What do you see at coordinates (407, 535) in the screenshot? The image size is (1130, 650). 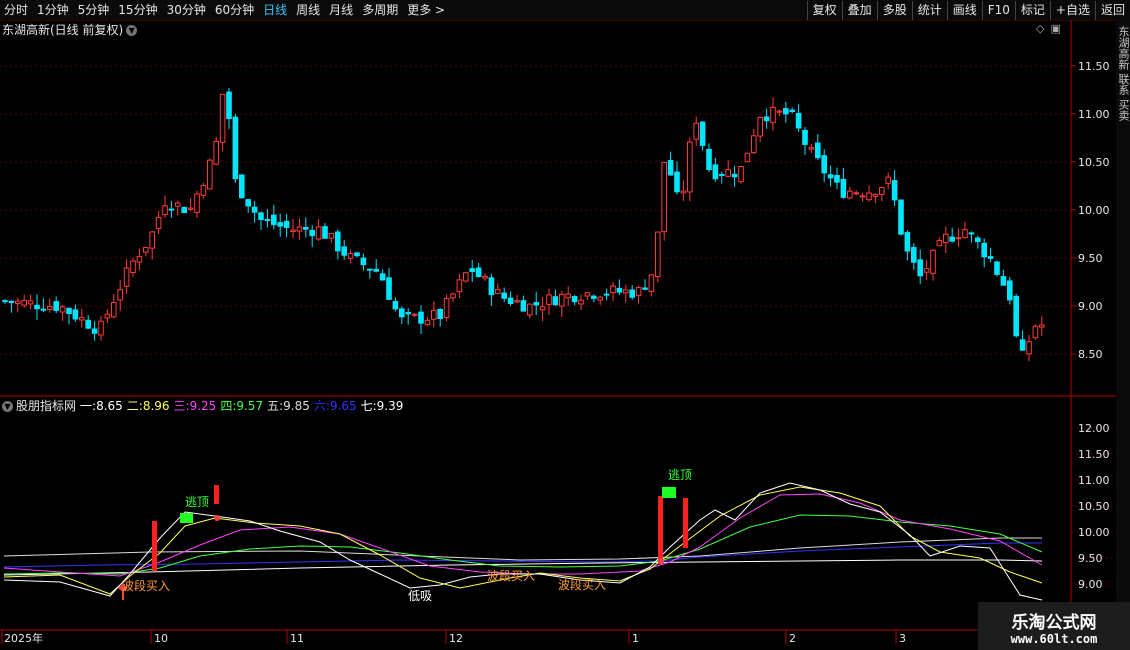 I see `signal-labels: 逃顶 逃顶 波段买入 低吸 波段买入 波段买入` at bounding box center [407, 535].